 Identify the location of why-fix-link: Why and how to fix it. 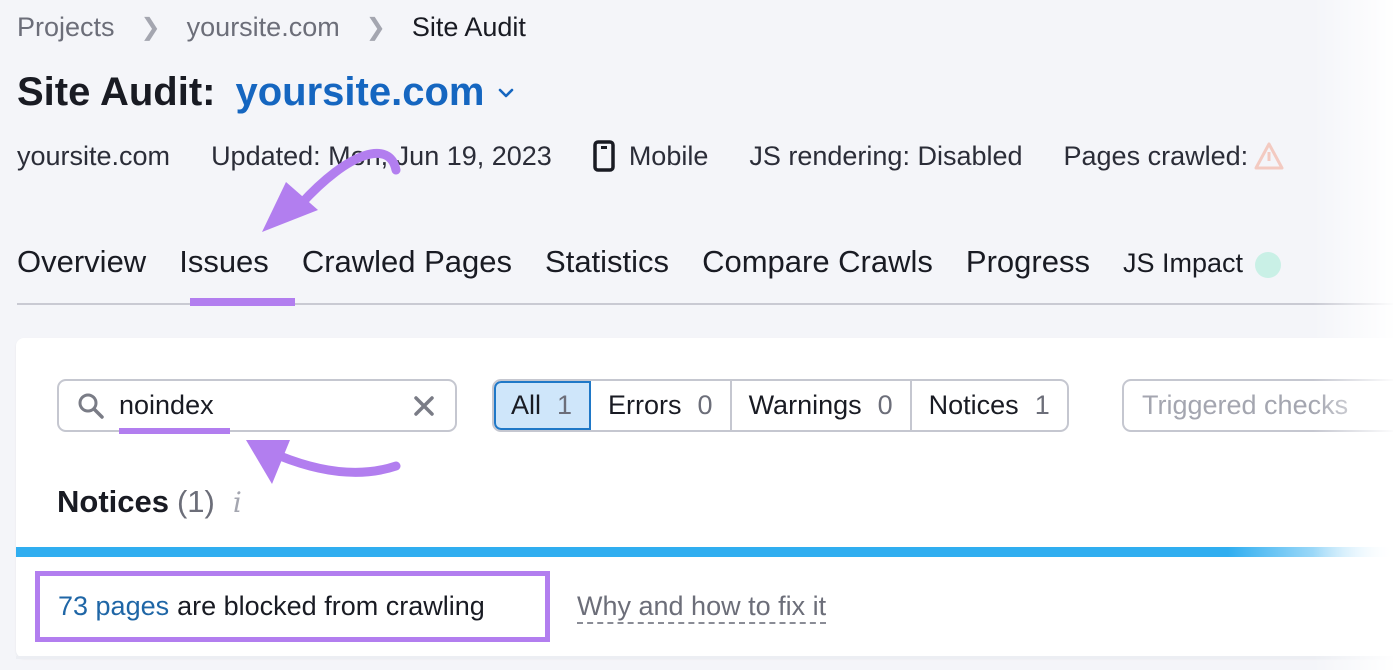
(702, 607).